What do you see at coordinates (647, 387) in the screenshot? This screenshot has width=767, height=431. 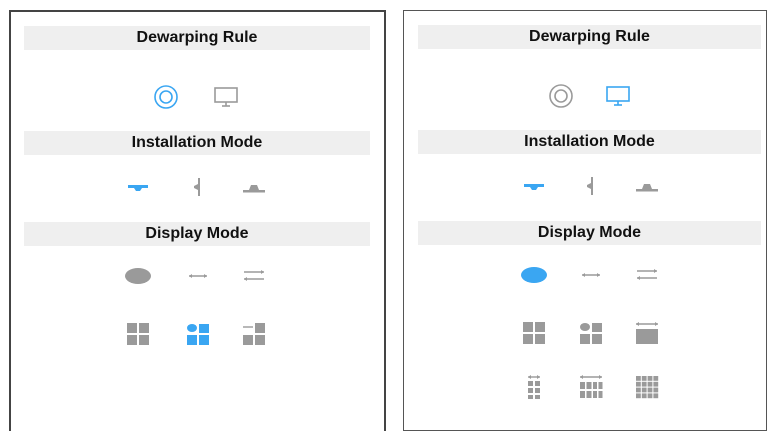 I see `grid-9-icon` at bounding box center [647, 387].